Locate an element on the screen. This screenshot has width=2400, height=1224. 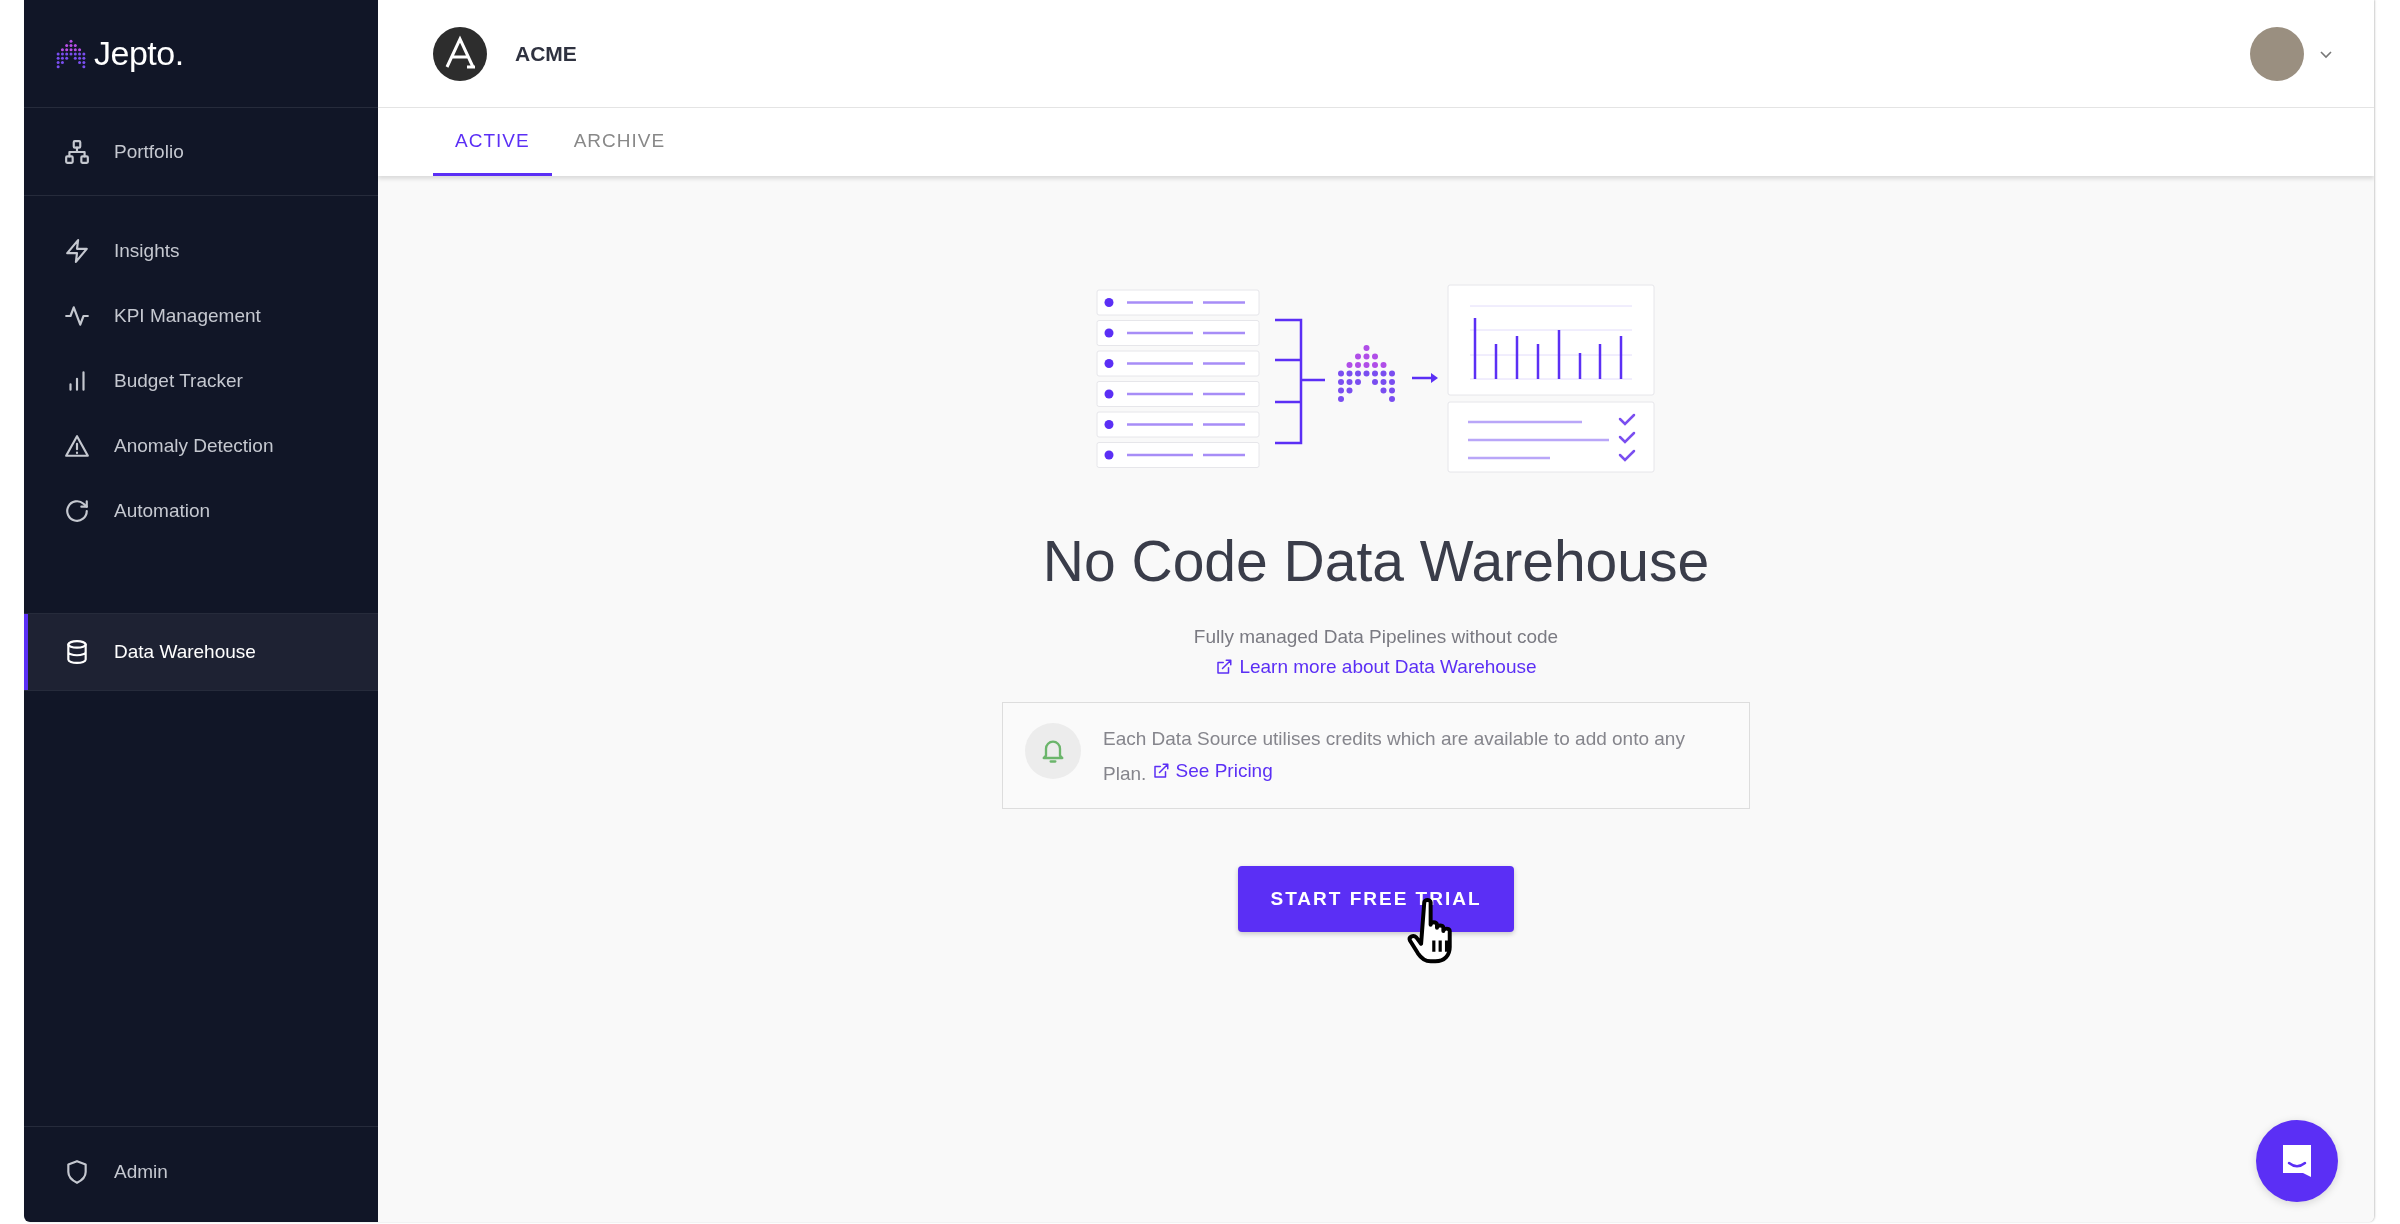
sidebar-item: KPI Management is located at coordinates (201, 315).